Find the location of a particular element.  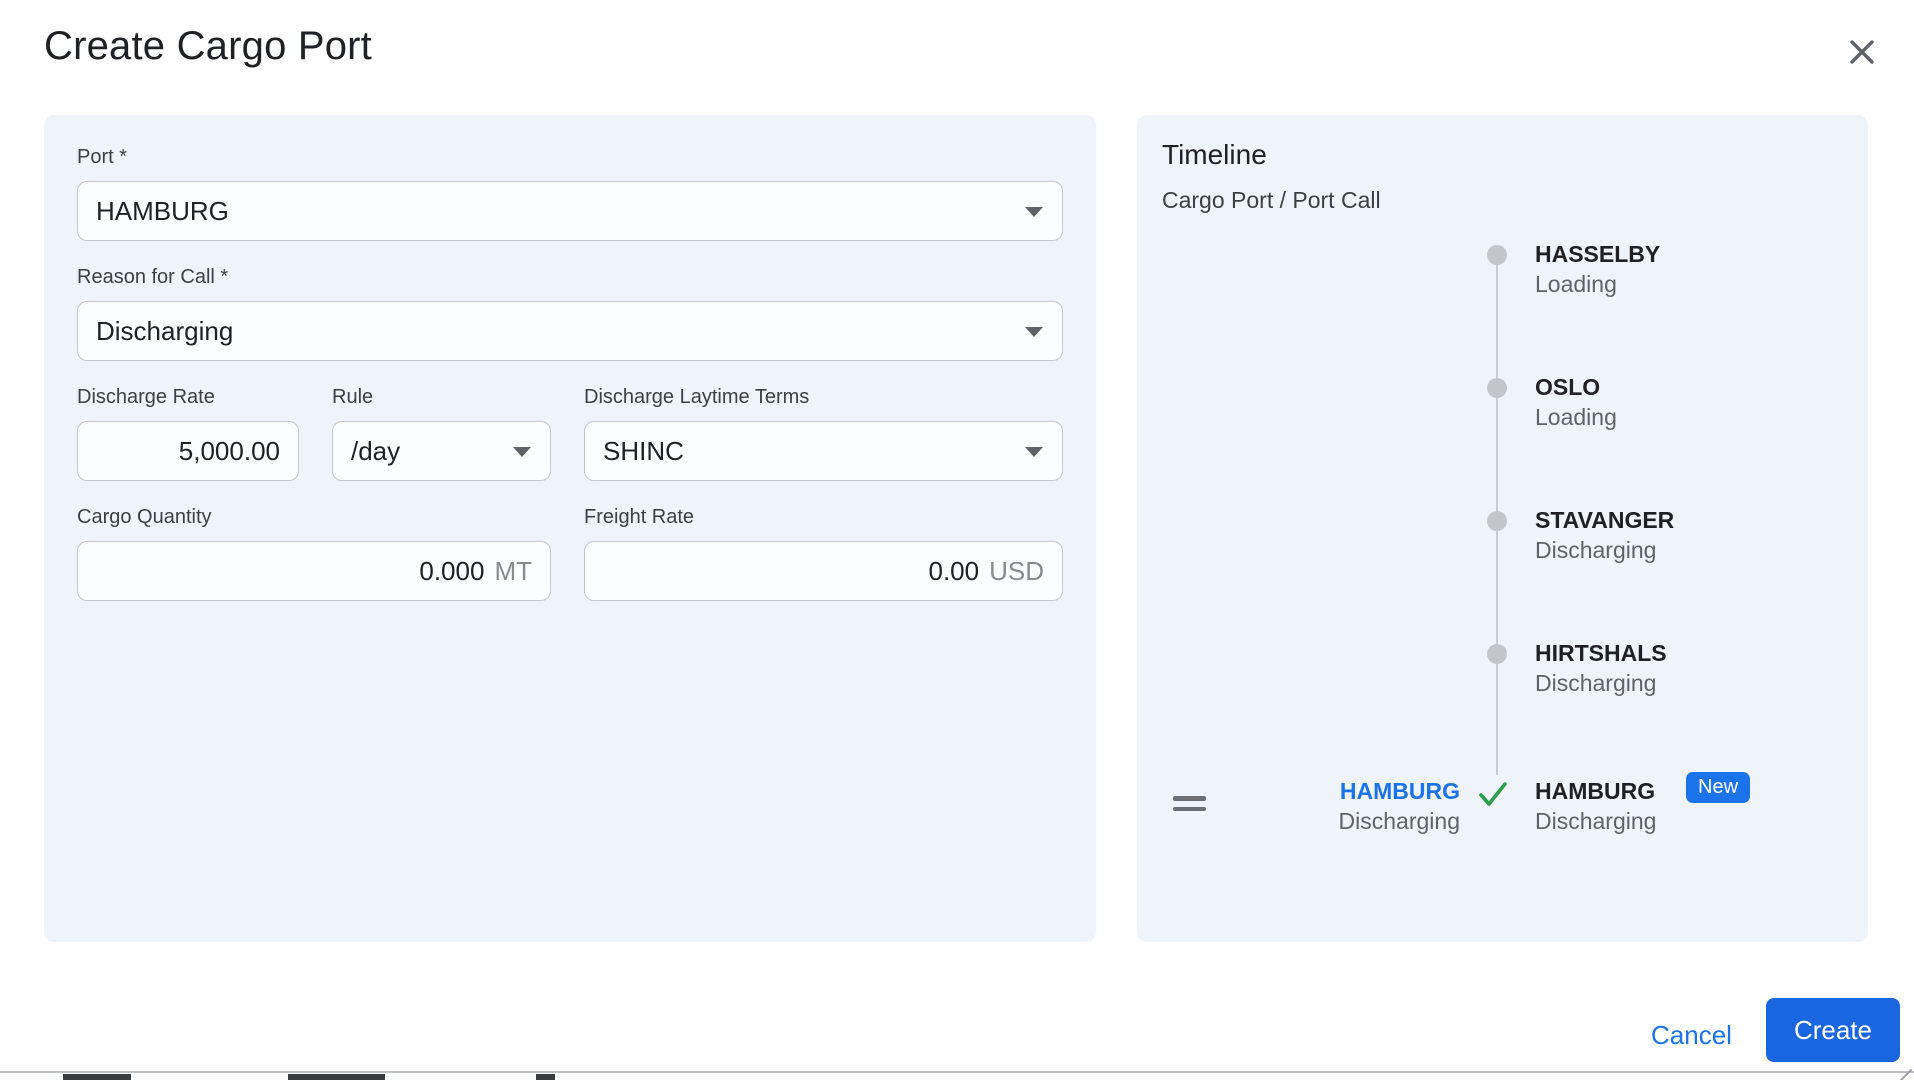

timeline-title: Timeline is located at coordinates (1214, 154).